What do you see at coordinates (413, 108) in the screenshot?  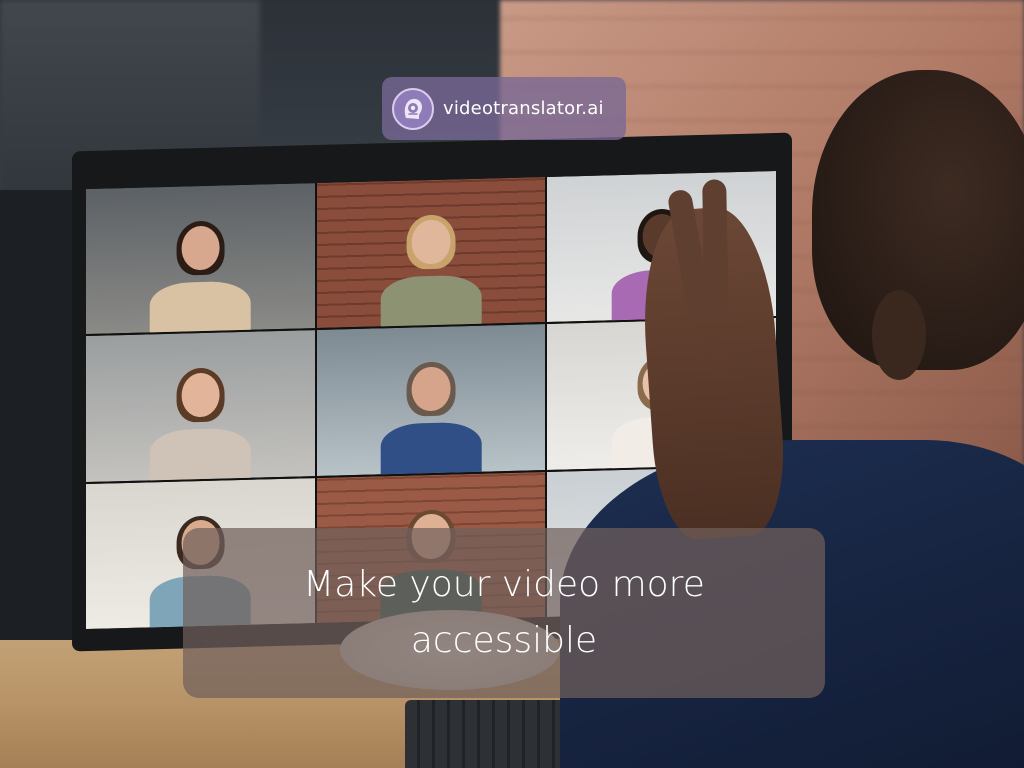 I see `robot-face-icon` at bounding box center [413, 108].